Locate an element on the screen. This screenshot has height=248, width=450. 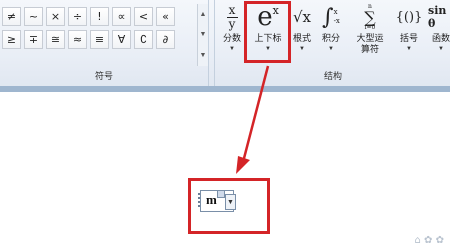
symbols-gallery: ≠ ~ × ÷ ! ∝ < « ≥ ∓ ≅ ≈ ≡ ∀ ∁ ∂ is located at coordinates (88, 30).